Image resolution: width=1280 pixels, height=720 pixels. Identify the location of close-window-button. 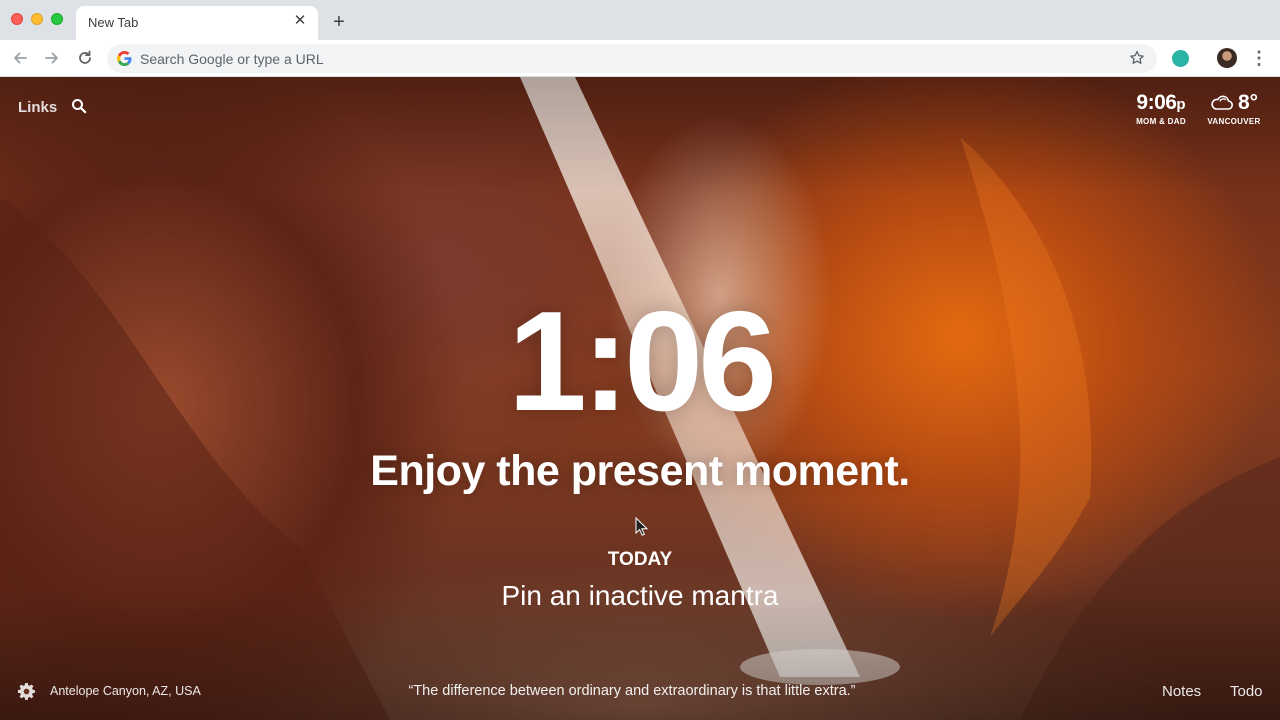
(17, 19).